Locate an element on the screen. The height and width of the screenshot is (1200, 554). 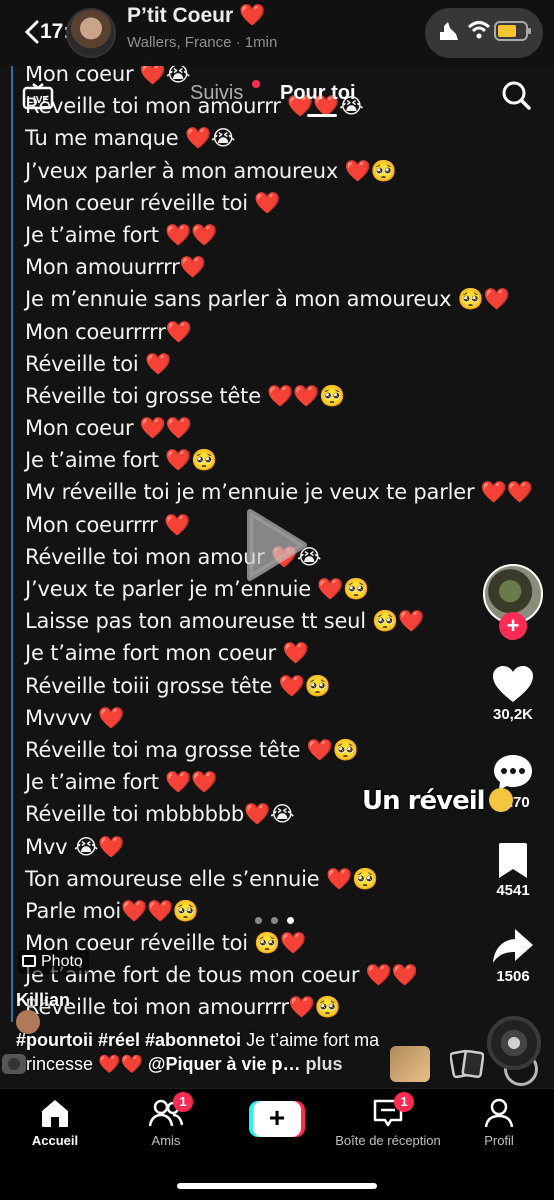
create-button: + is located at coordinates (277, 1119).